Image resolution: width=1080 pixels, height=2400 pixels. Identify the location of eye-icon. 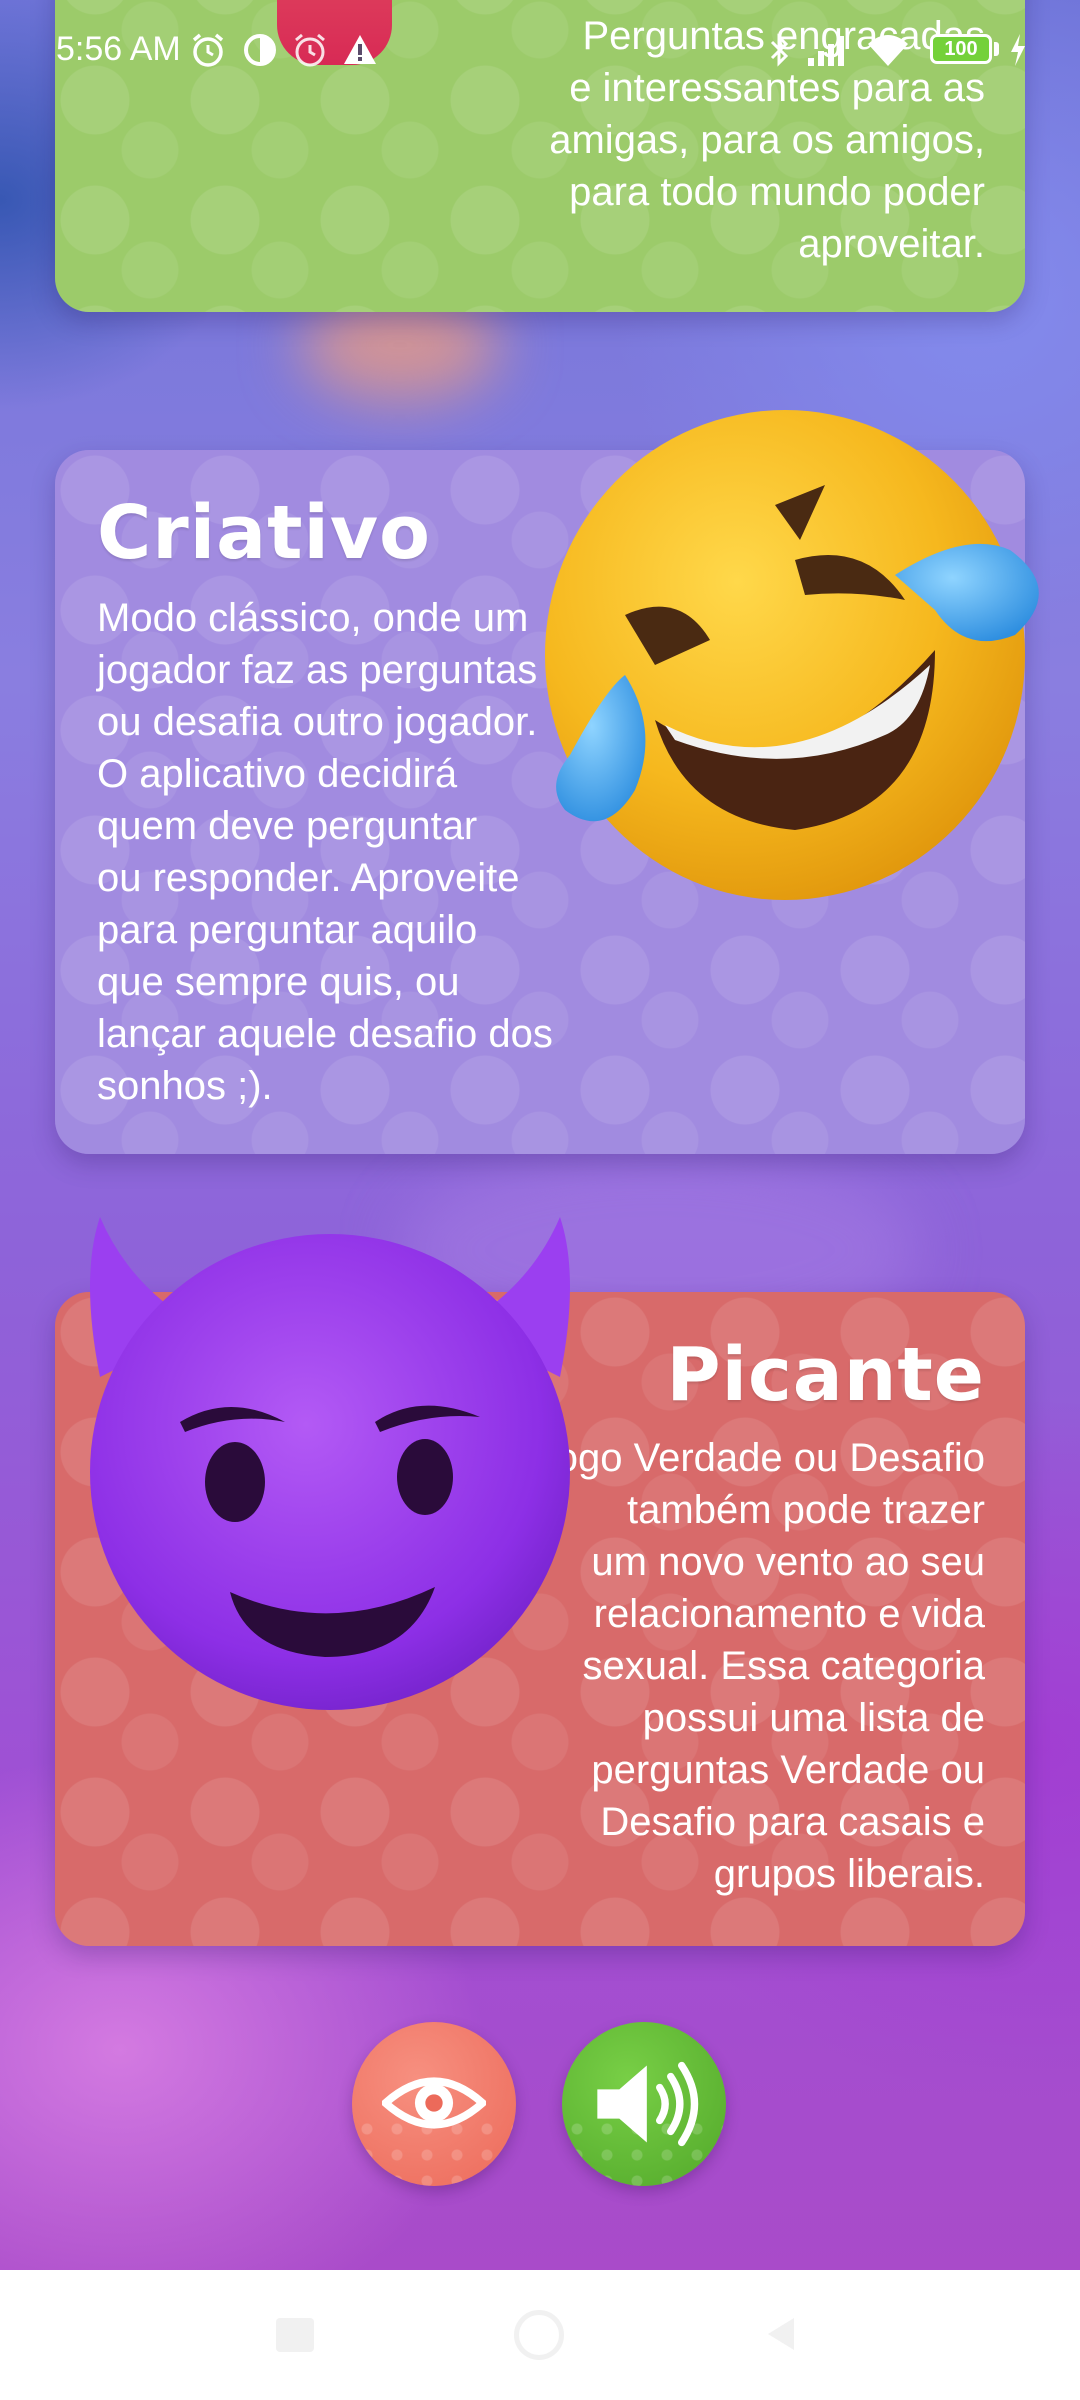
(434, 2103).